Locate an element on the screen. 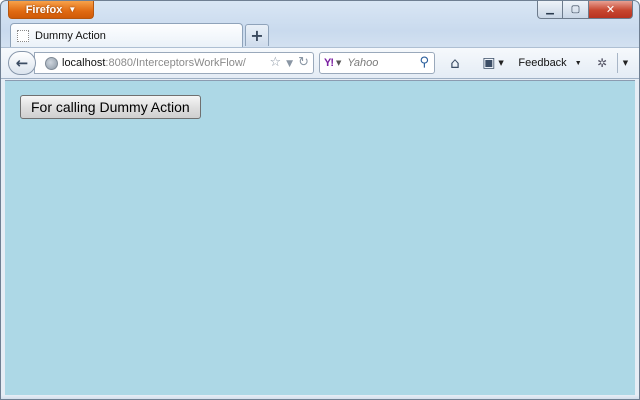 Image resolution: width=640 pixels, height=400 pixels. bug-icon: ✲ is located at coordinates (602, 63).